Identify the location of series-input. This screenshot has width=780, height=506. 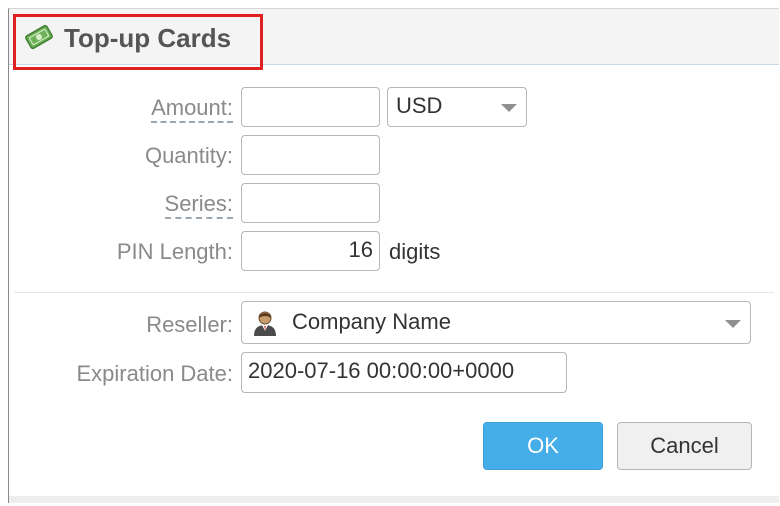
(310, 203).